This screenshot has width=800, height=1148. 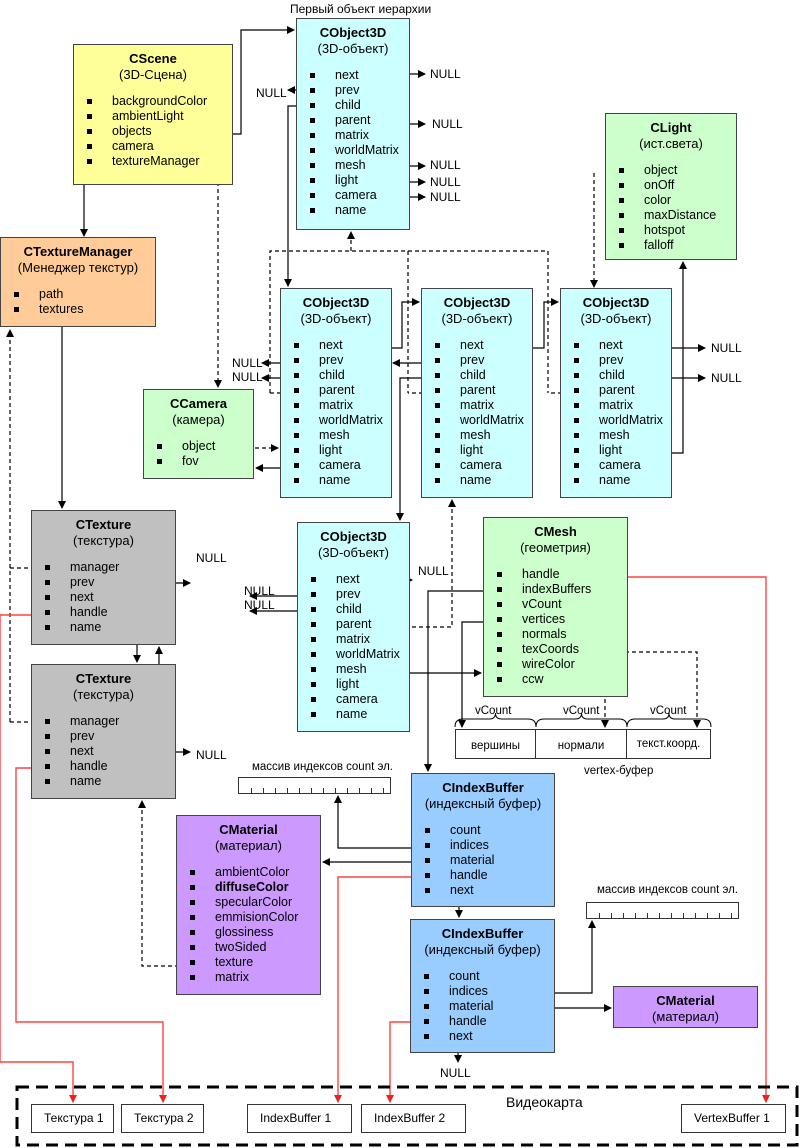 What do you see at coordinates (671, 230) in the screenshot?
I see `field-hotspot: hotspot` at bounding box center [671, 230].